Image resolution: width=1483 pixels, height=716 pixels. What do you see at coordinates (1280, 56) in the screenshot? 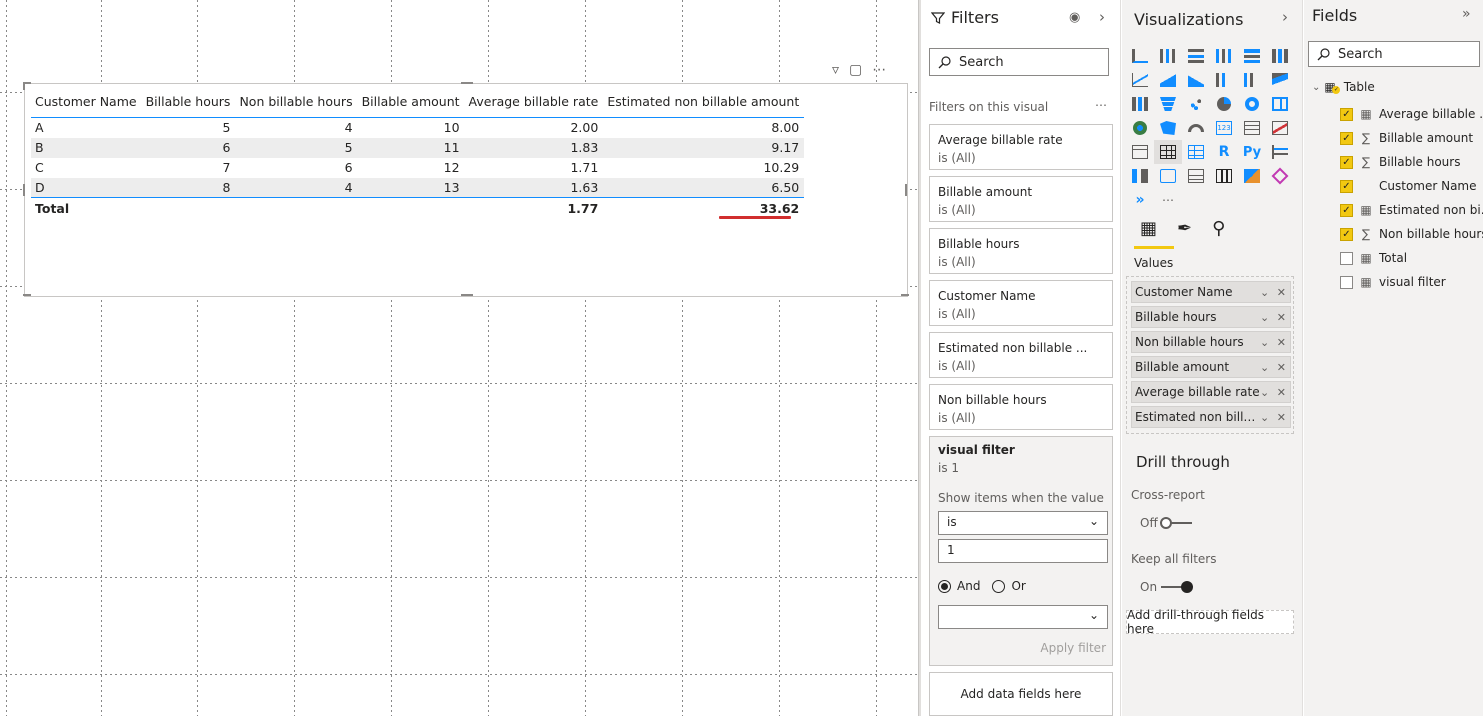
I see `100-stacked-column-chart-icon` at bounding box center [1280, 56].